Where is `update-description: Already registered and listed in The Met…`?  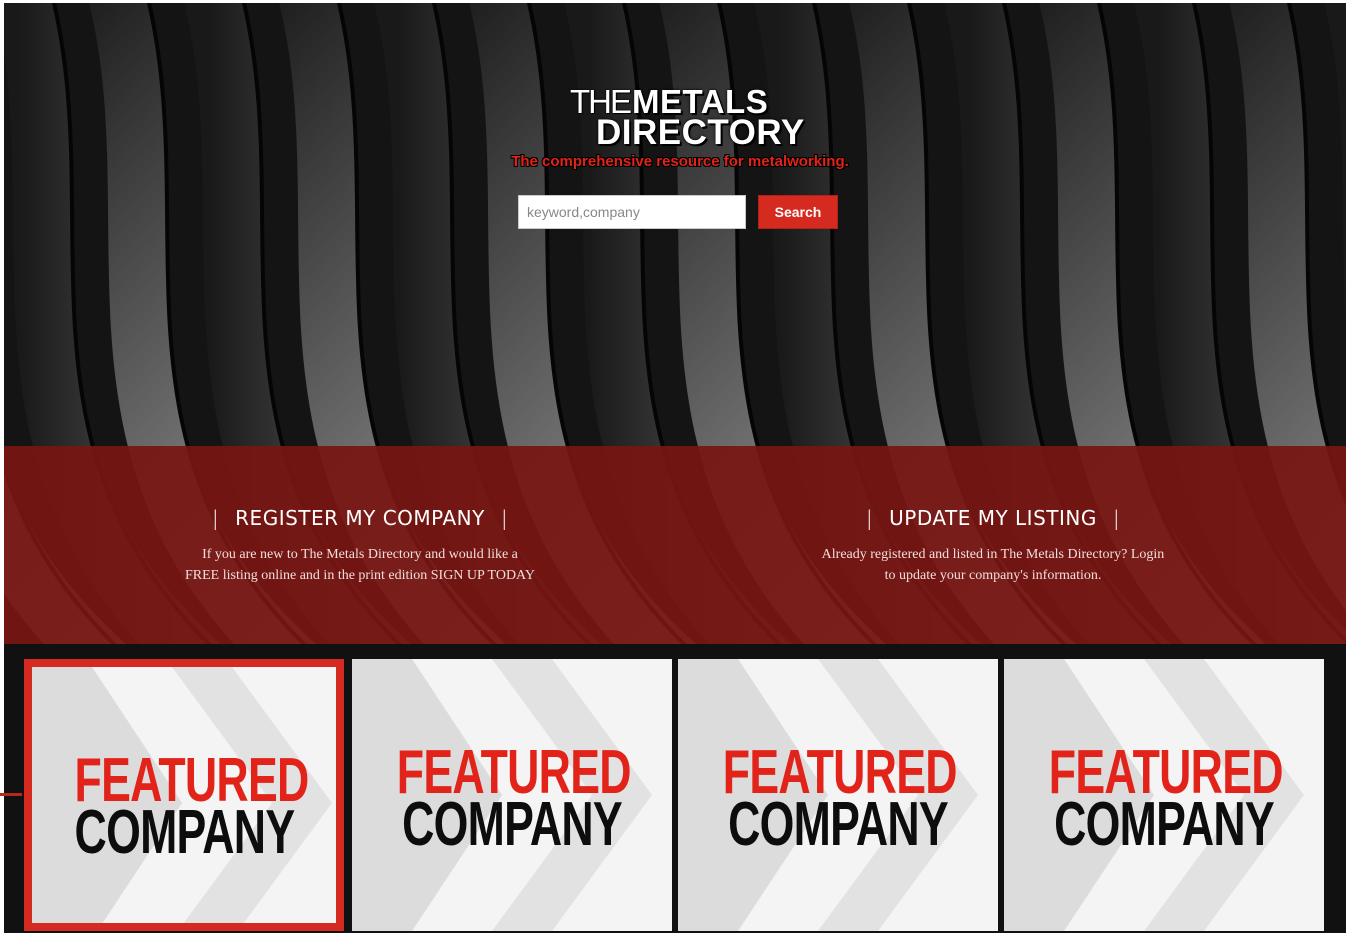
update-description: Already registered and listed in The Met… is located at coordinates (993, 565).